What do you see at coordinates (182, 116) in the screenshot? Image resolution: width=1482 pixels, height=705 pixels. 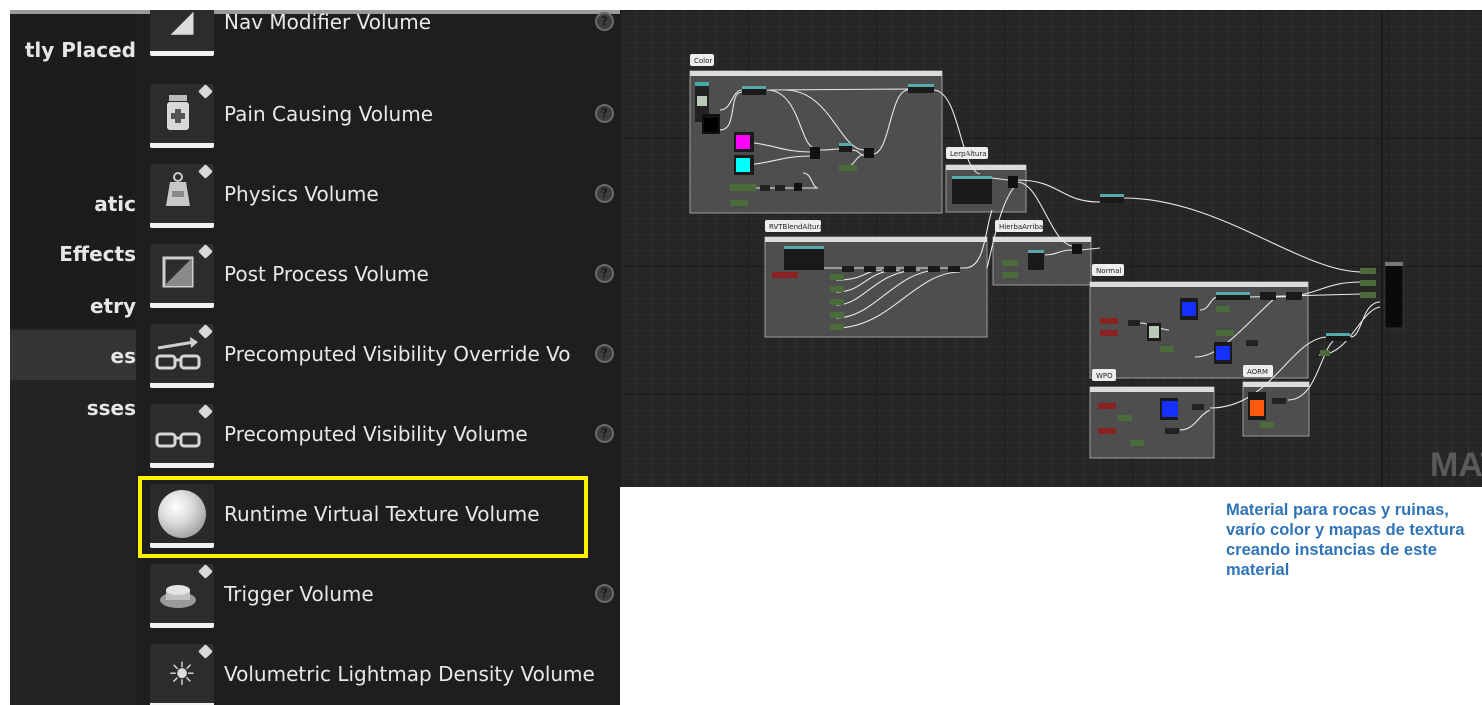 I see `pain-causing-icon` at bounding box center [182, 116].